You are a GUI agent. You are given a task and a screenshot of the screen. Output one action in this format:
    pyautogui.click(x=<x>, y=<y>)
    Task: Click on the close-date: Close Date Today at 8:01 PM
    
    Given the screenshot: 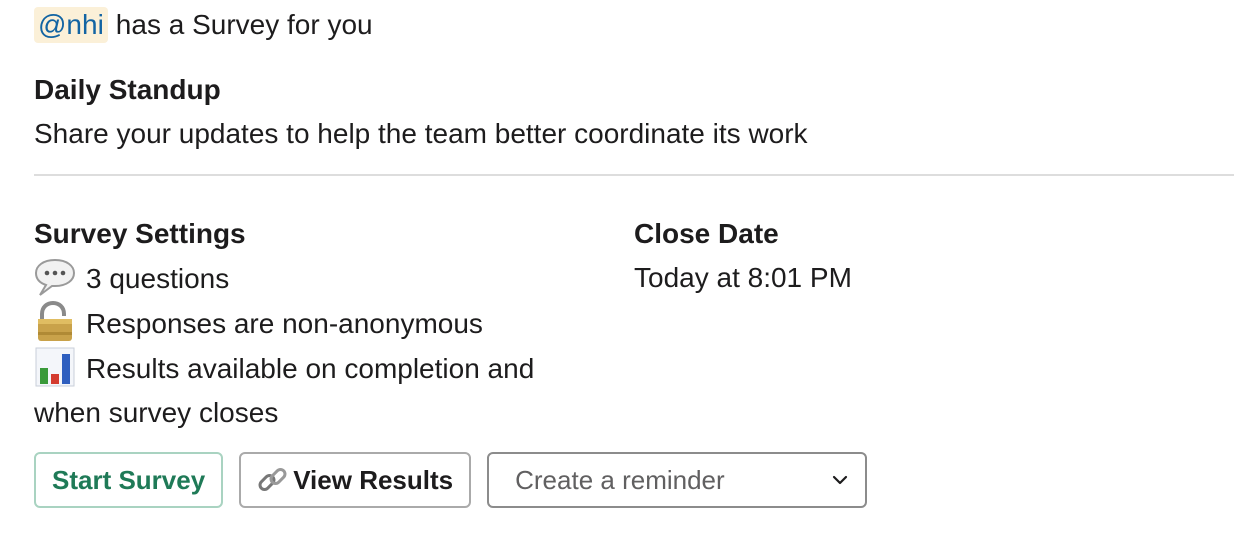 What is the action you would take?
    pyautogui.click(x=743, y=256)
    